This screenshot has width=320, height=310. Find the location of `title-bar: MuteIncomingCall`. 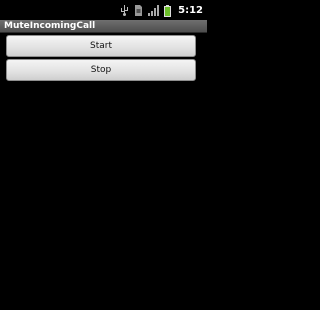

title-bar: MuteIncomingCall is located at coordinates (103, 26).